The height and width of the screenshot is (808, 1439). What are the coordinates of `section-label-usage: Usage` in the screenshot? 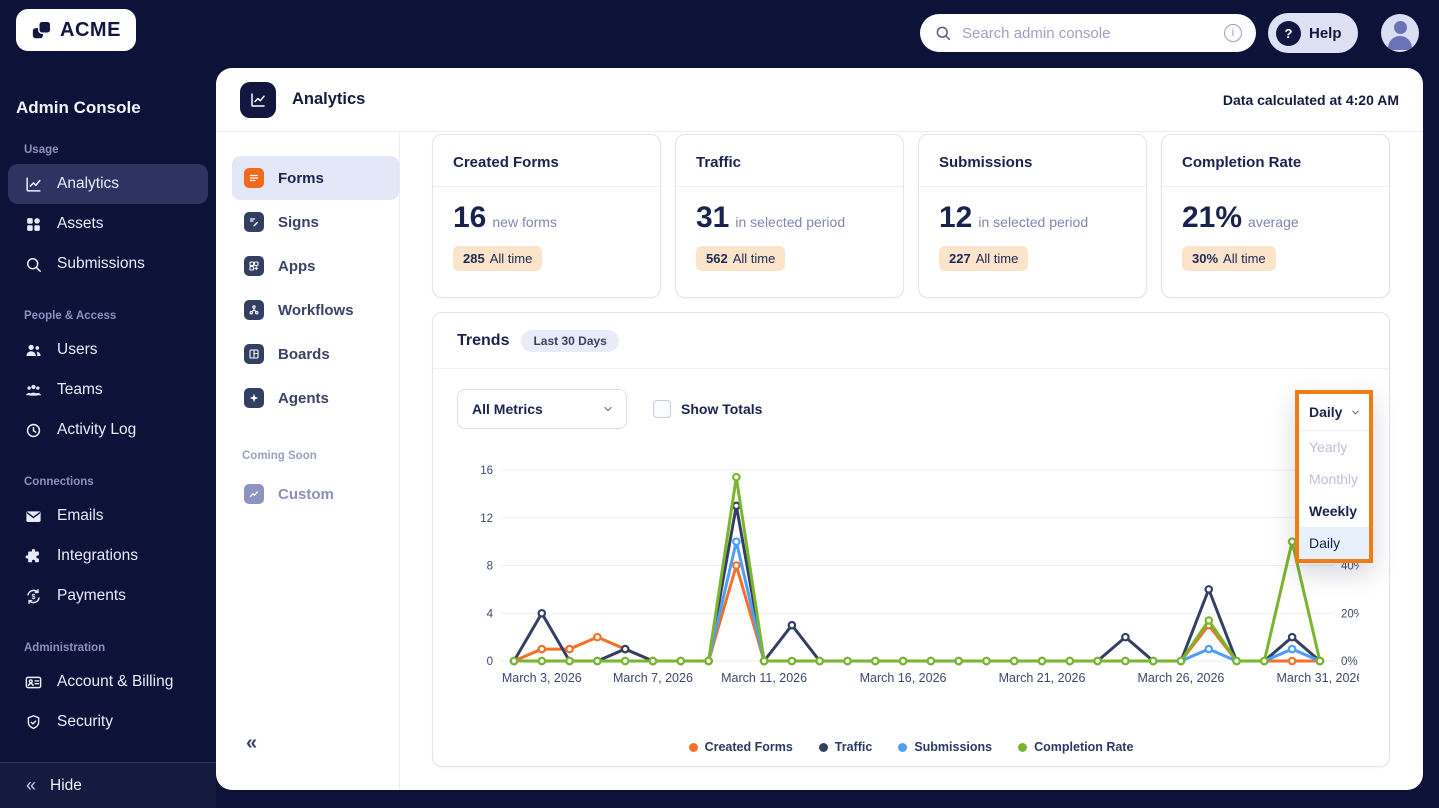 It's located at (41, 150).